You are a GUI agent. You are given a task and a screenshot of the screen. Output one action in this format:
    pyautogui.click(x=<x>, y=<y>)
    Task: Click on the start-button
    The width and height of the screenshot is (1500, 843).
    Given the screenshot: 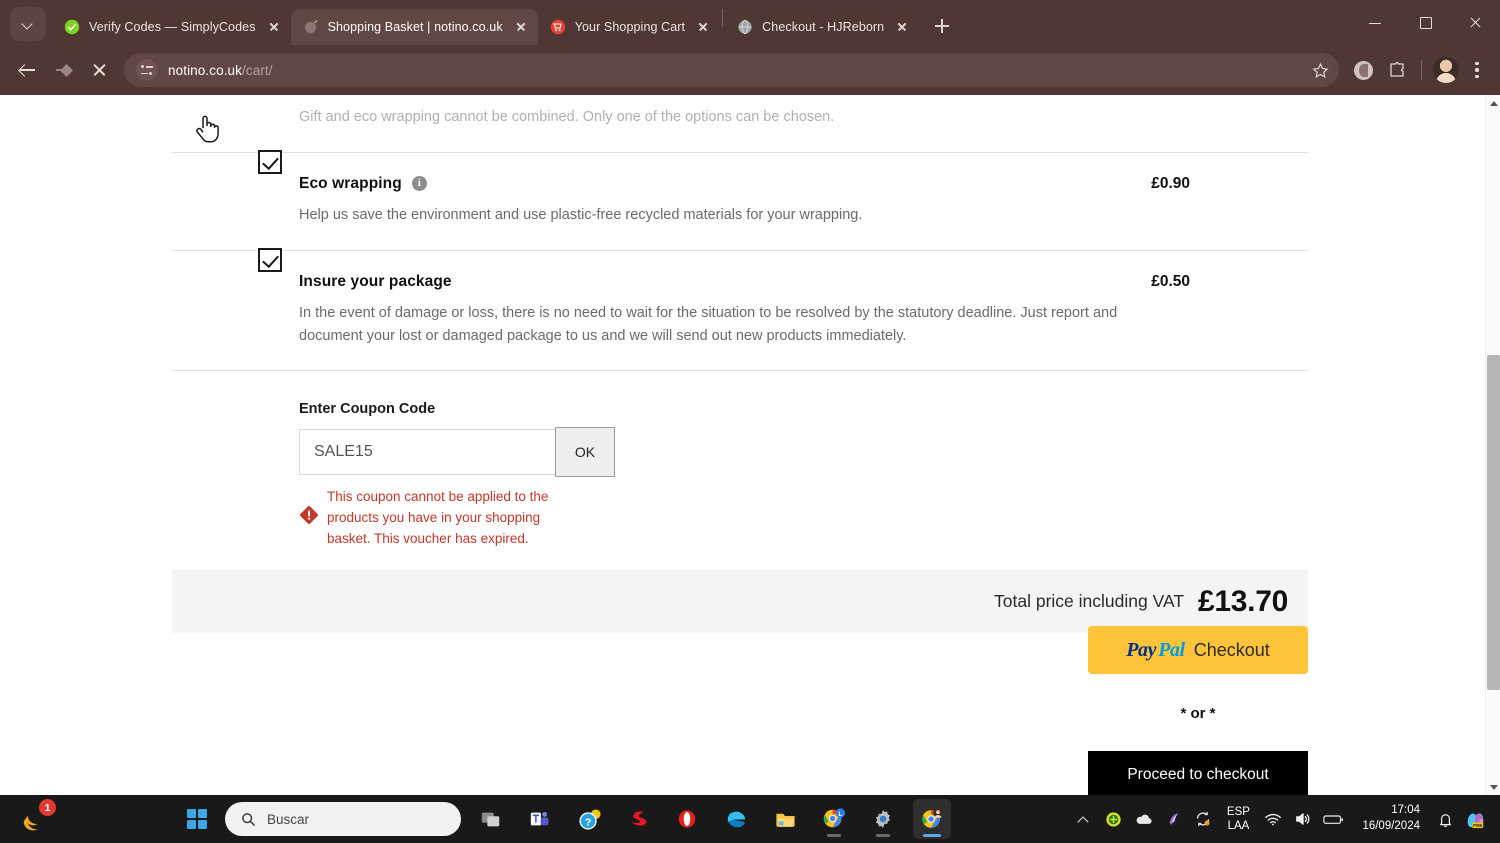 What is the action you would take?
    pyautogui.click(x=197, y=819)
    